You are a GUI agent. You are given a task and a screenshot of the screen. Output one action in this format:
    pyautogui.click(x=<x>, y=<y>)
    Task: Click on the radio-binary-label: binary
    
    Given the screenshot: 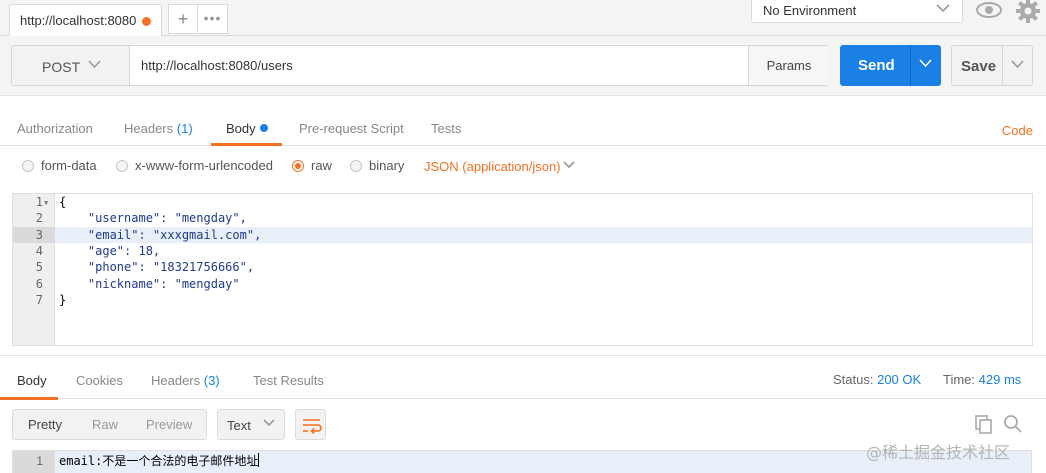 What is the action you would take?
    pyautogui.click(x=387, y=165)
    